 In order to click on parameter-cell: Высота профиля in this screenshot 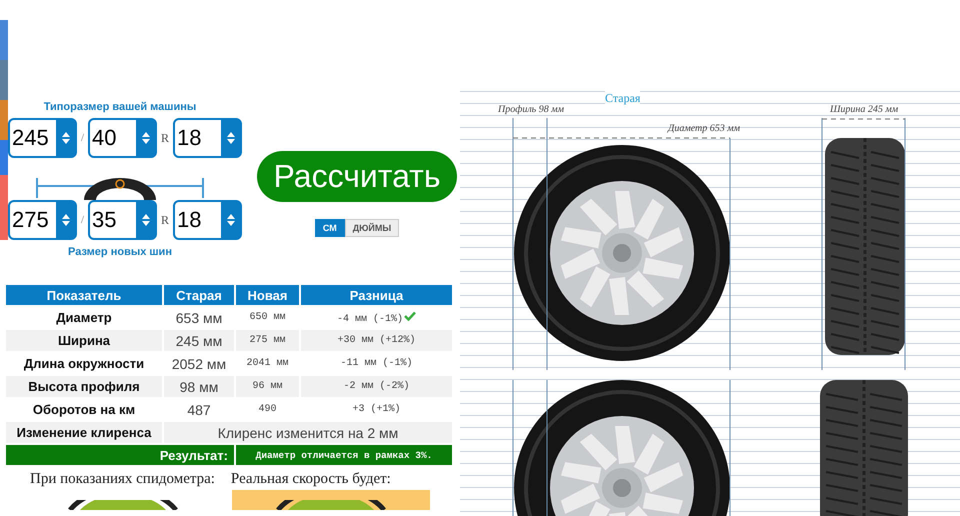, I will do `click(84, 386)`.